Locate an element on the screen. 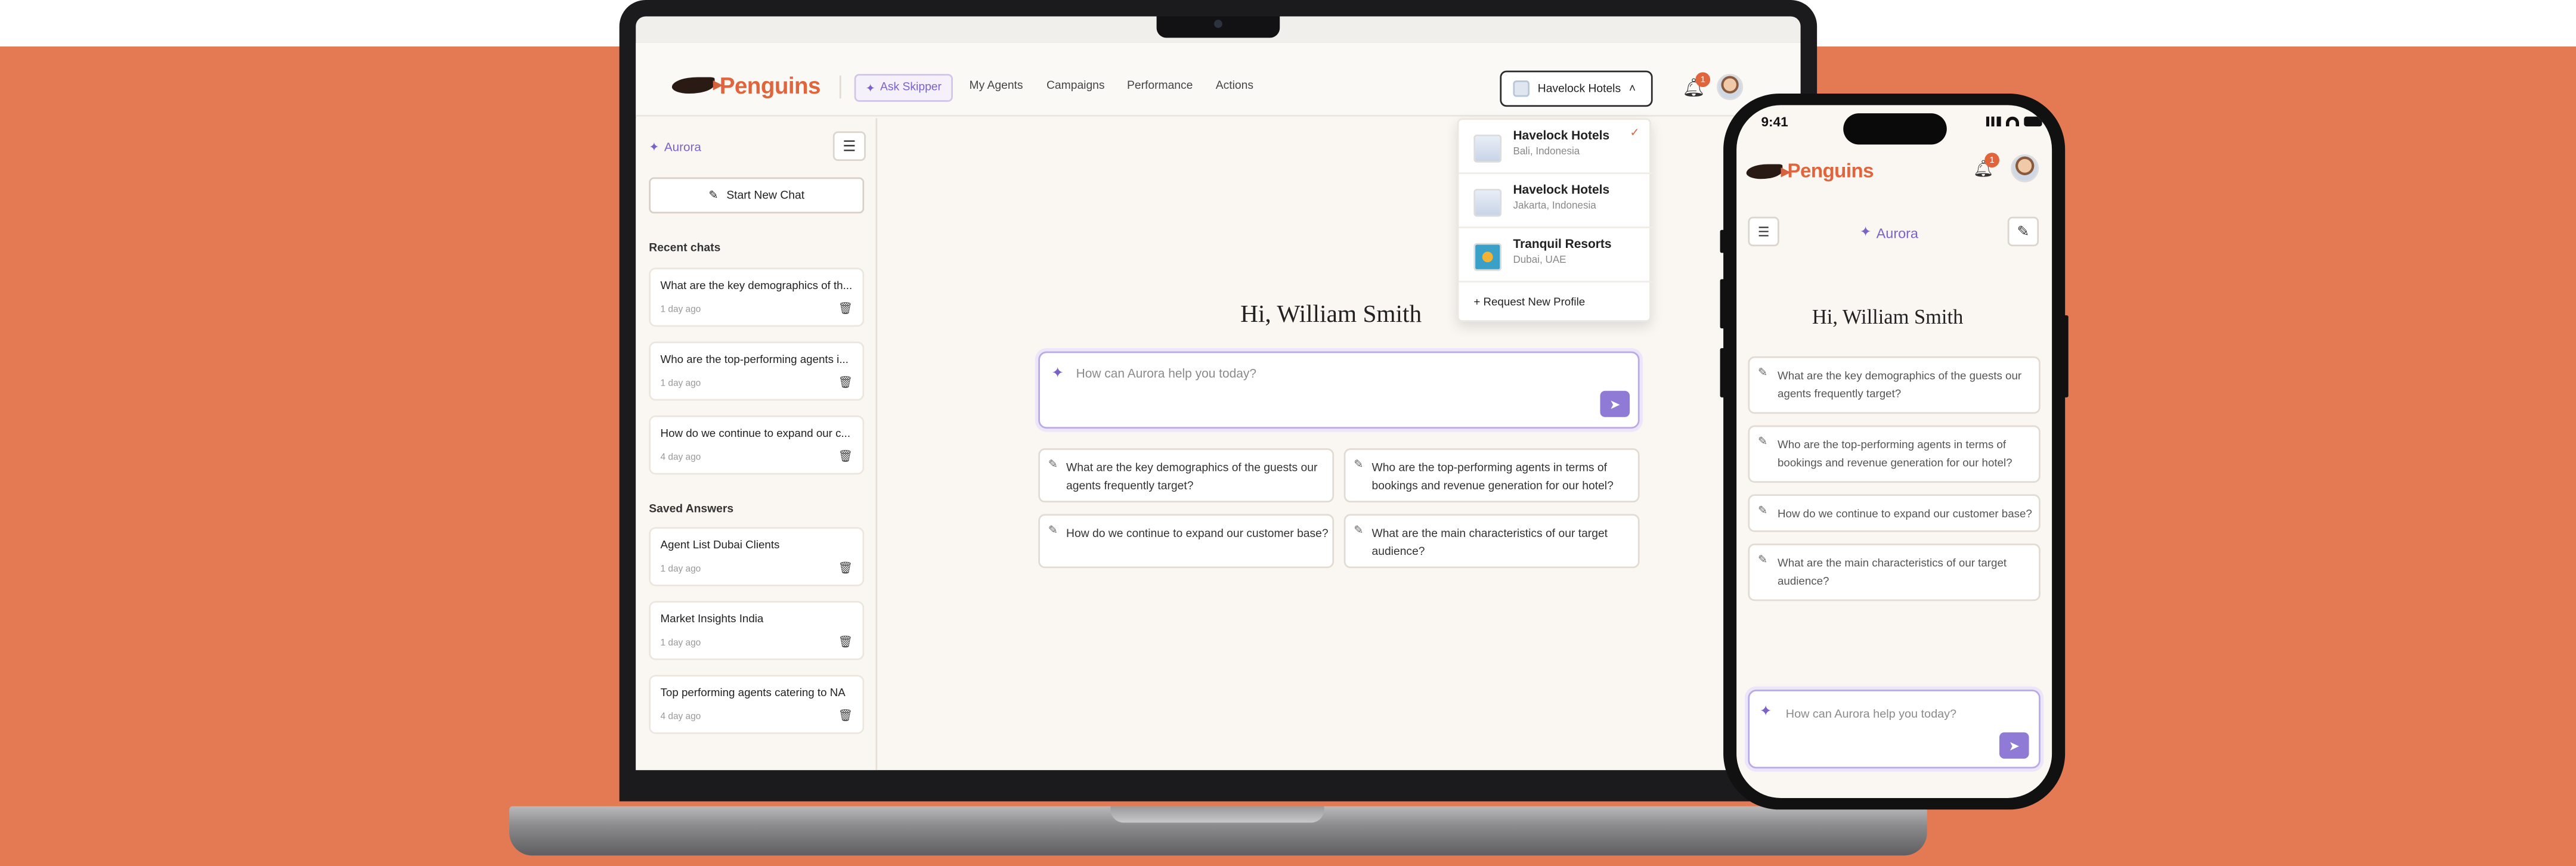  aurora-label: Aurora is located at coordinates (1897, 232).